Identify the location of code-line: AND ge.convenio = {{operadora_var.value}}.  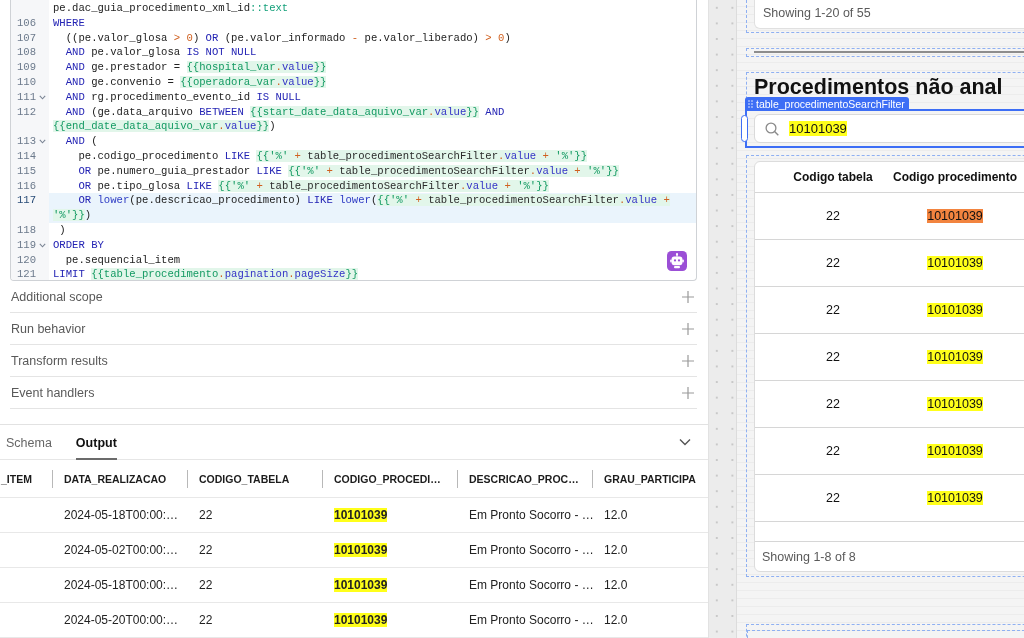
(195, 82).